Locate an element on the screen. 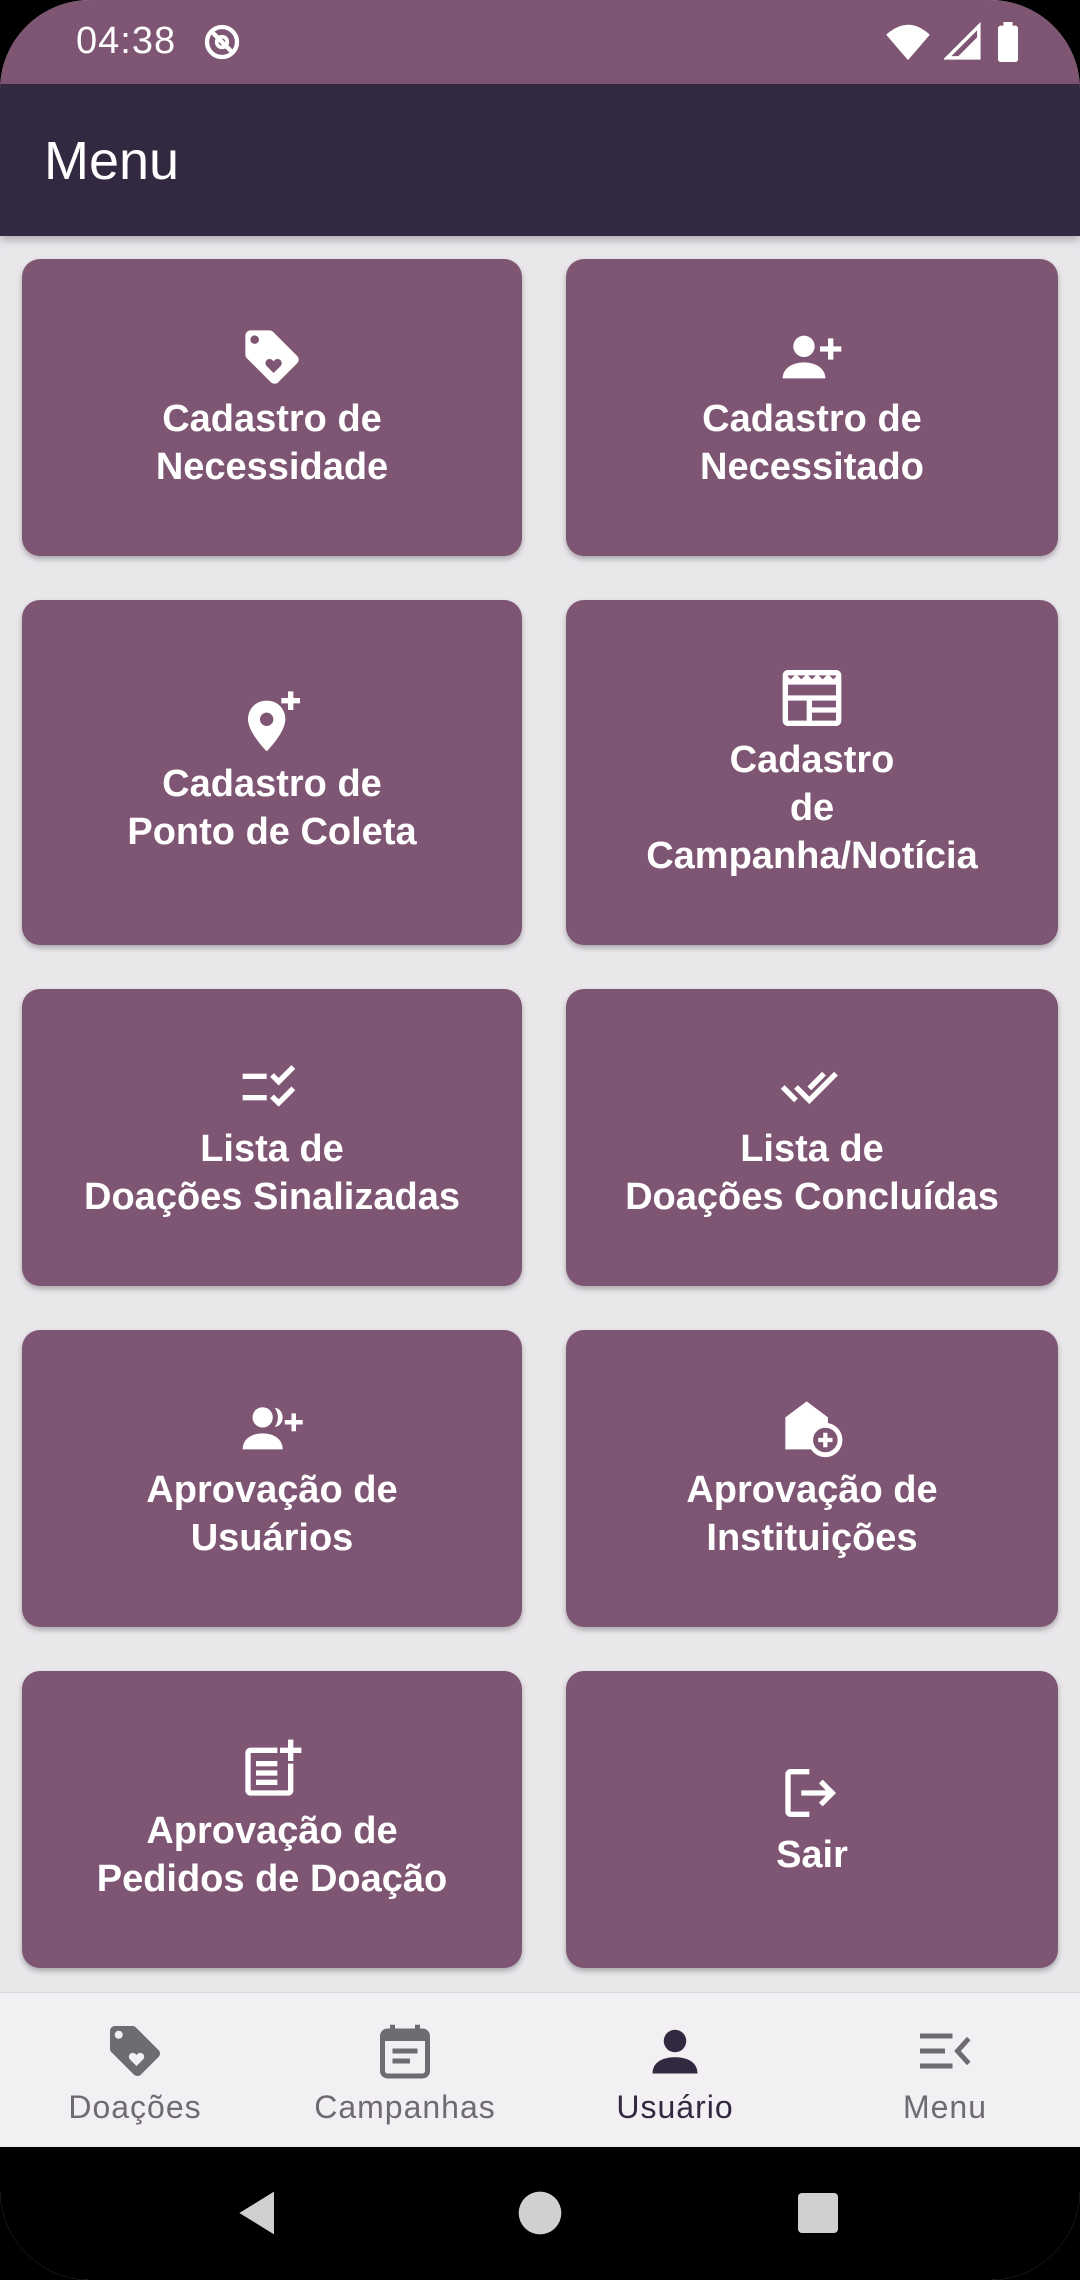  card-label: Cadastro de Ponto de Coleta is located at coordinates (272, 807).